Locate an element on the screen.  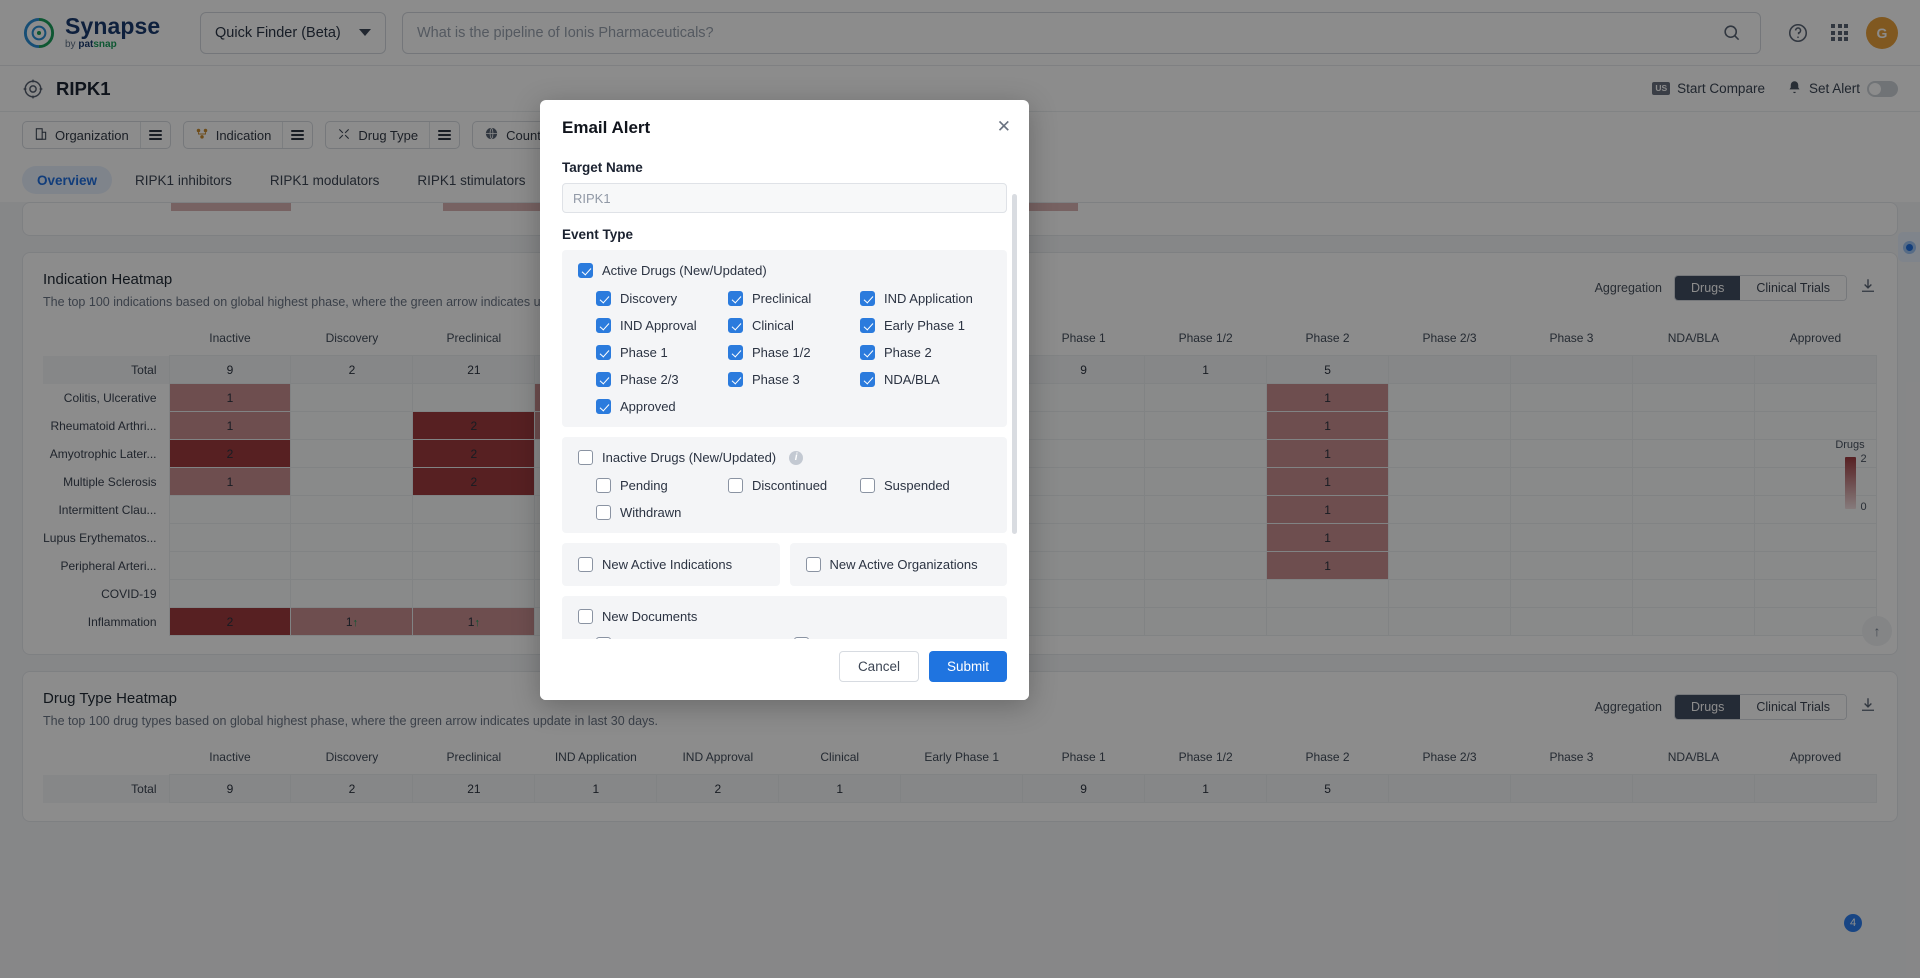
target-name-label: Target Name is located at coordinates (602, 167).